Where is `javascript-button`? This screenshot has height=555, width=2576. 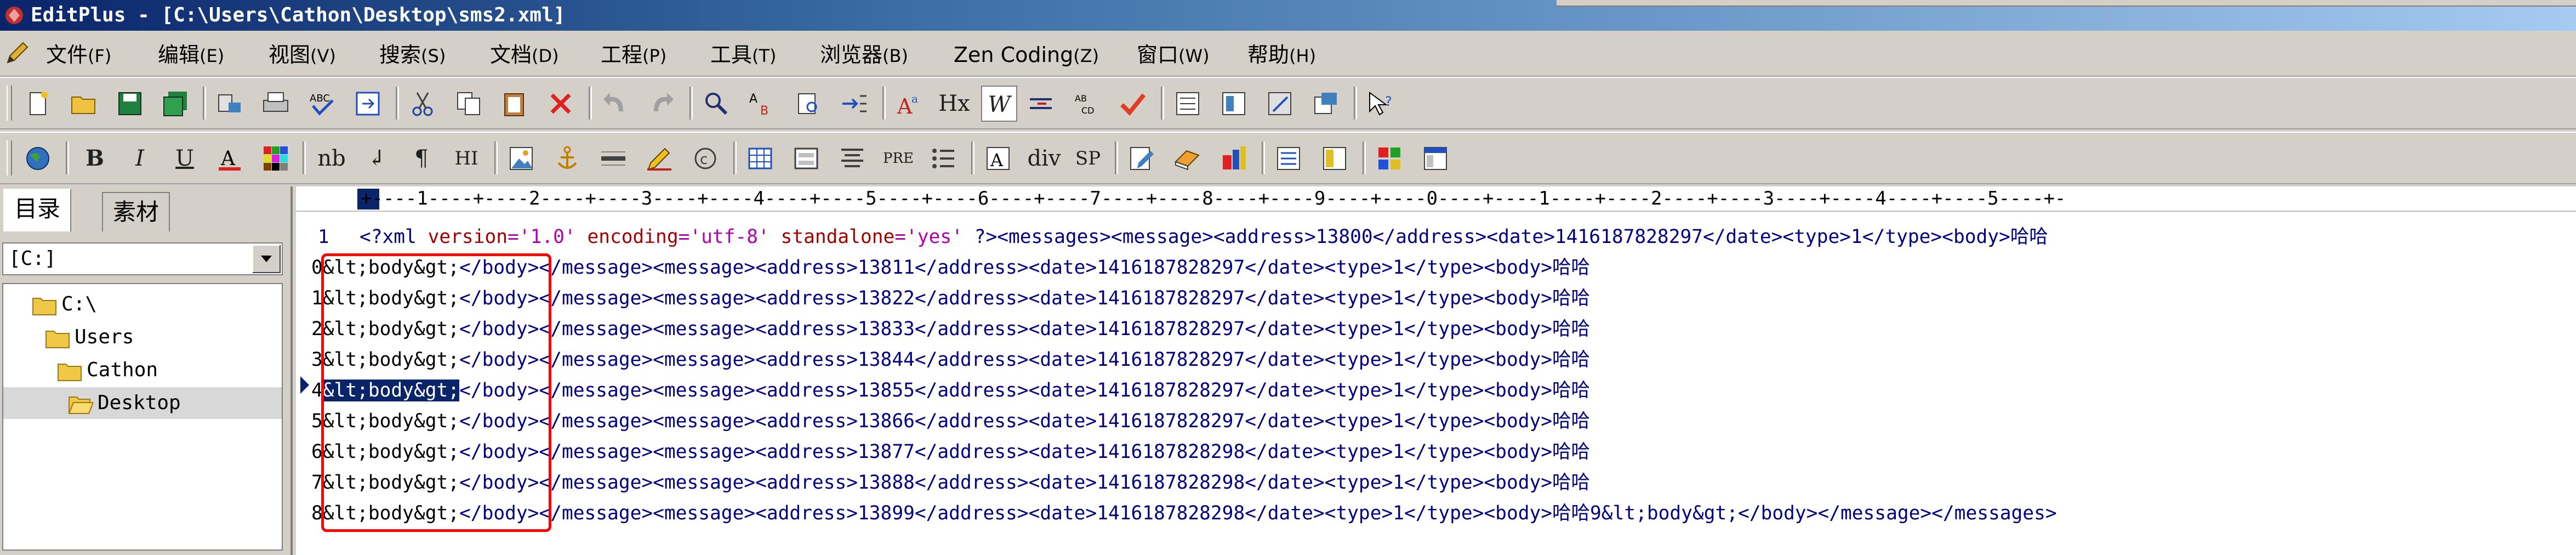
javascript-button is located at coordinates (1234, 158).